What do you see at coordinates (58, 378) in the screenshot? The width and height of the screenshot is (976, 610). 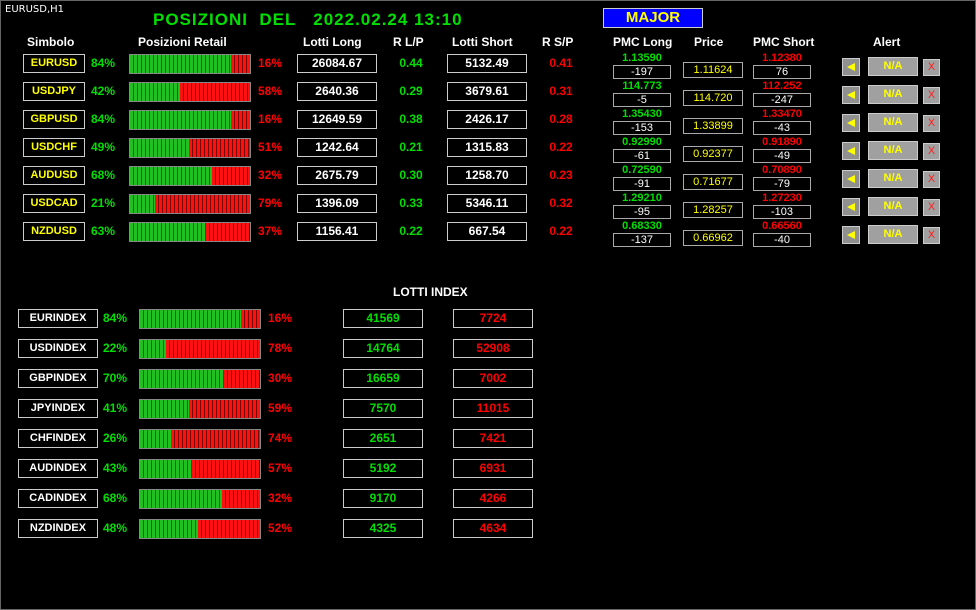 I see `index-symbol: GBPINDEX` at bounding box center [58, 378].